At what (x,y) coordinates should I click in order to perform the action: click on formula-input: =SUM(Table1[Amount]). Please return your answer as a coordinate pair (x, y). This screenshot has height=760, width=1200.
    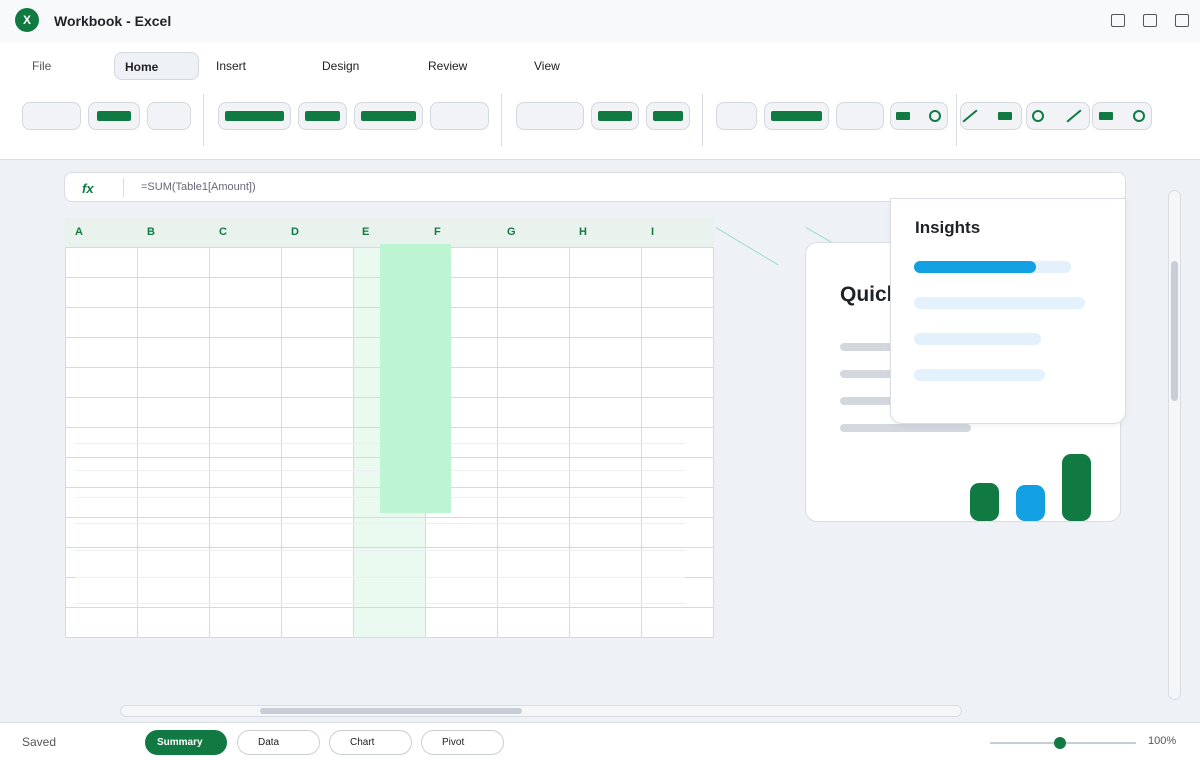
    Looking at the image, I should click on (198, 187).